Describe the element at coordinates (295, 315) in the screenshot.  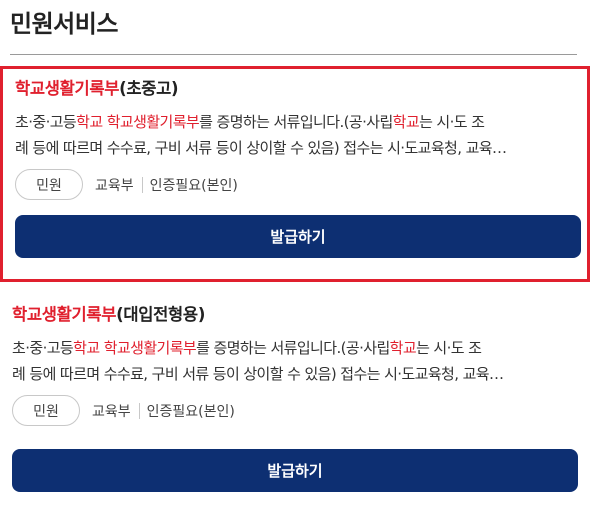
I see `card-title: 학교생활기록부(대입전형용)` at that location.